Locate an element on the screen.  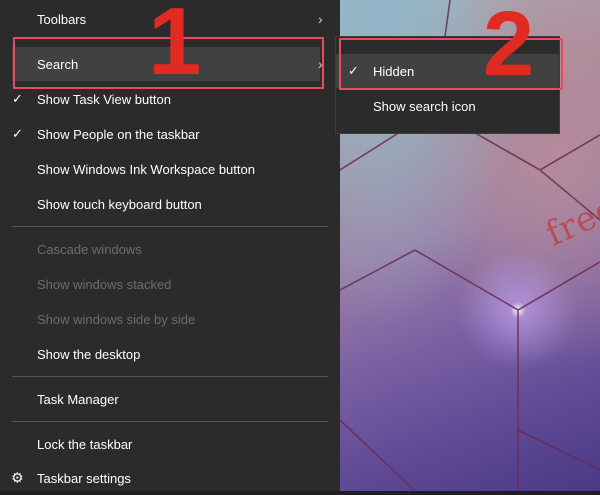
menu-item-touch-keyboard: Show touch keyboard button is located at coordinates (168, 204).